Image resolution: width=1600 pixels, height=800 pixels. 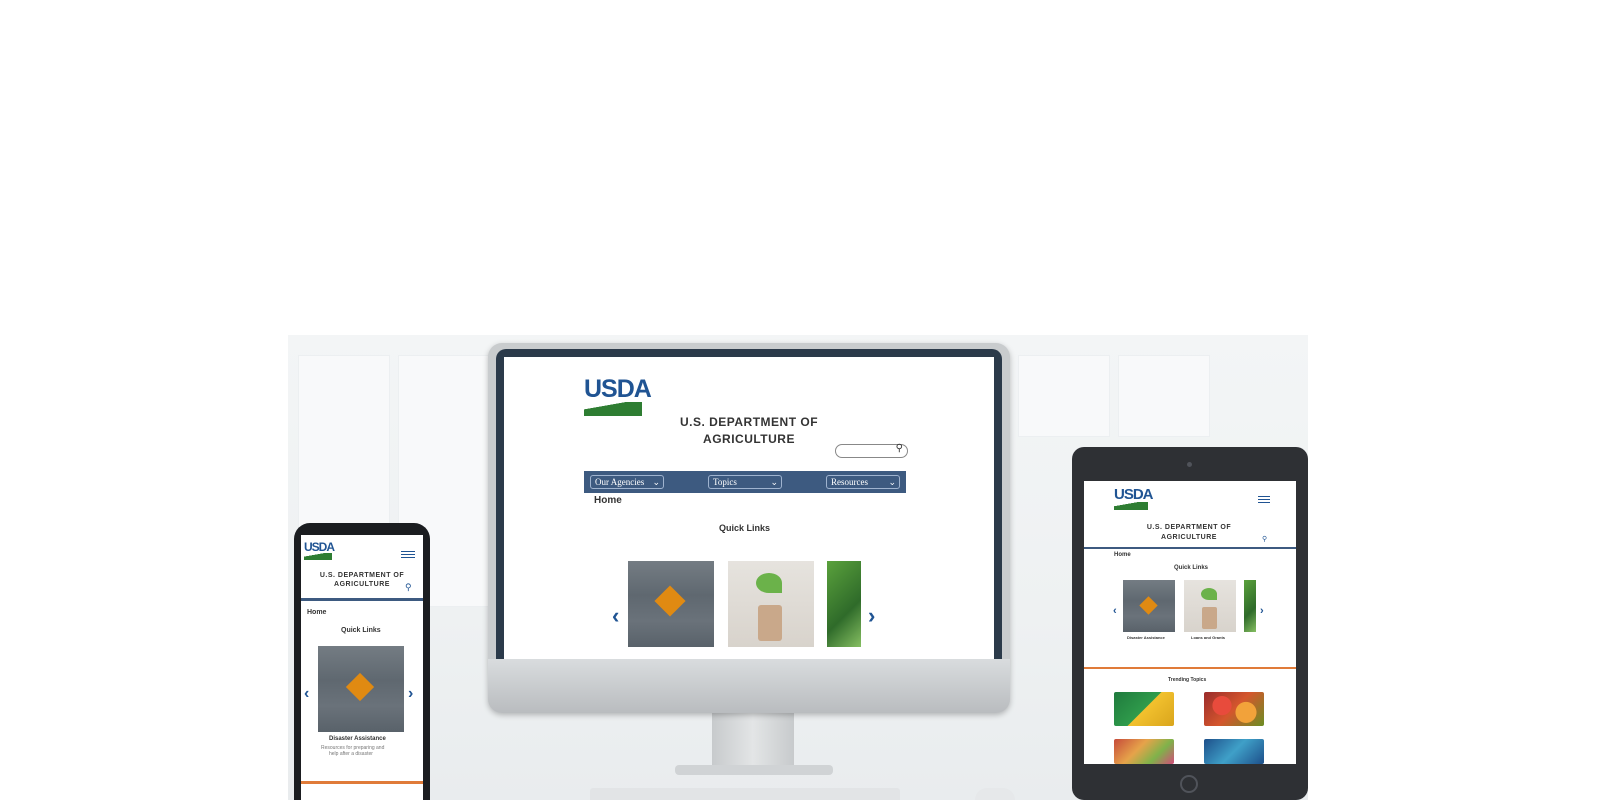 I want to click on trending-image-produce, so click(x=1144, y=751).